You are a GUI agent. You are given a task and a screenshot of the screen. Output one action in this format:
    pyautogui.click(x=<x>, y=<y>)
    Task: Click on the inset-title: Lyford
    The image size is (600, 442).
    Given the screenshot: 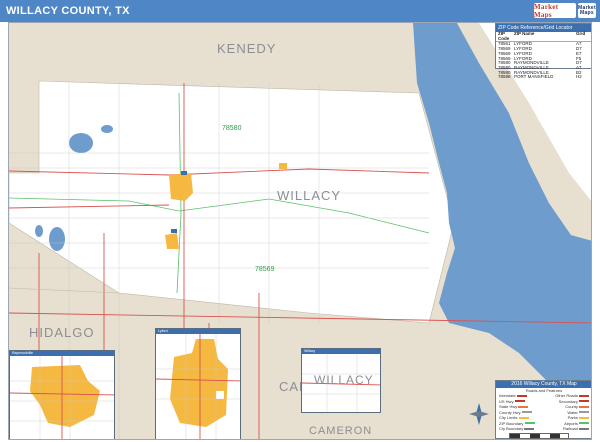 What is the action you would take?
    pyautogui.click(x=198, y=331)
    